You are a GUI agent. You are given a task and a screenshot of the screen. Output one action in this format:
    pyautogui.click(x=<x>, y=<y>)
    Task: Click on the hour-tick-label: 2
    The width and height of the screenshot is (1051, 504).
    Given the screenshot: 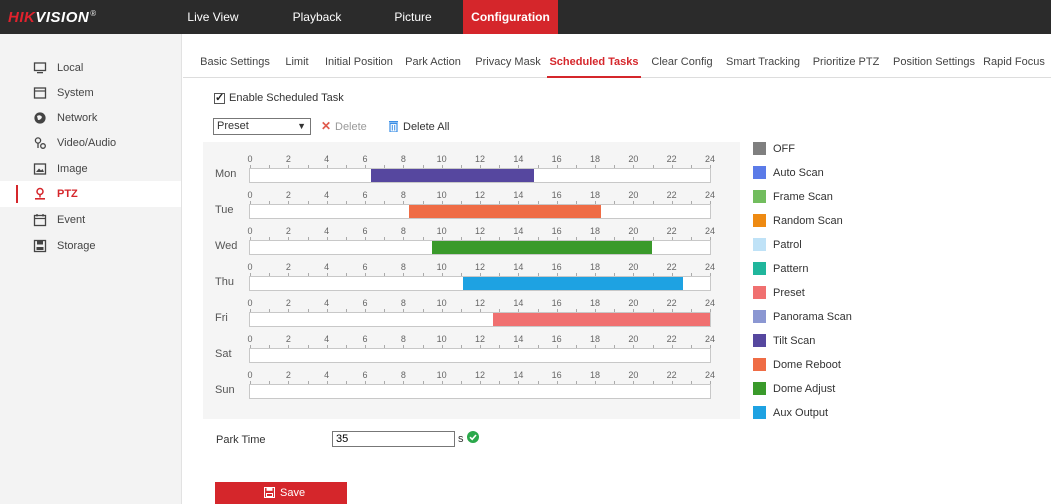 What is the action you would take?
    pyautogui.click(x=288, y=339)
    